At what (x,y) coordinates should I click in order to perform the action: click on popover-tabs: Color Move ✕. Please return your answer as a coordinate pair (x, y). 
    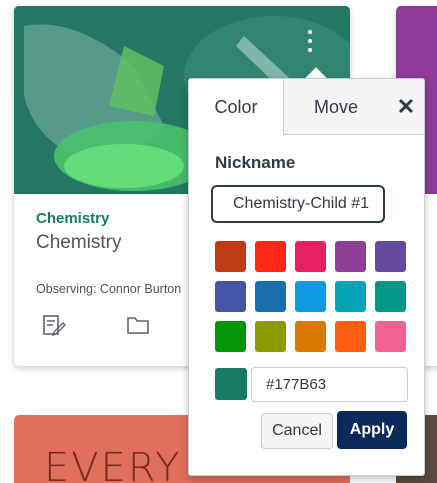
    Looking at the image, I should click on (306, 107).